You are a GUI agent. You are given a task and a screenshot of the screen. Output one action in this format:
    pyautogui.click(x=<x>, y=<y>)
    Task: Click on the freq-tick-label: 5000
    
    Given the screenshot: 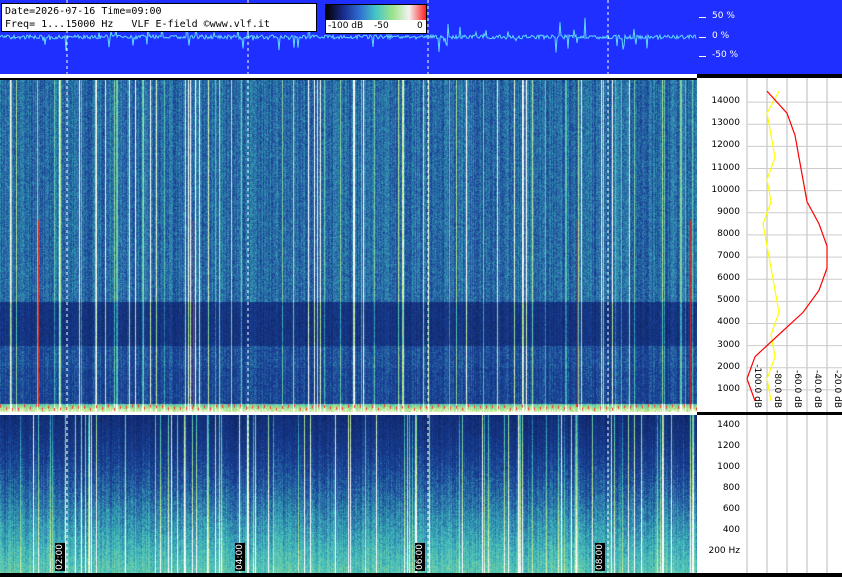 What is the action you would take?
    pyautogui.click(x=728, y=300)
    